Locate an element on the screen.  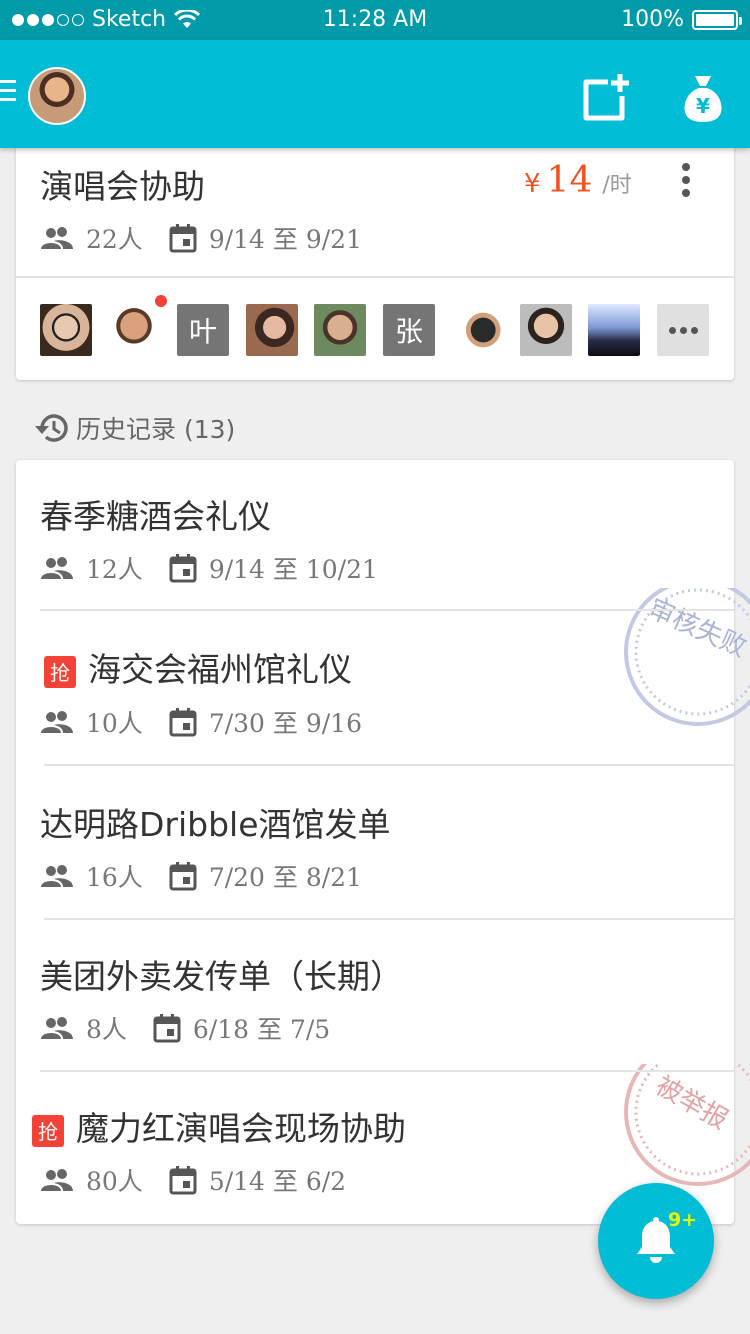
history-heading: 历史记录 (13) is located at coordinates (134, 428).